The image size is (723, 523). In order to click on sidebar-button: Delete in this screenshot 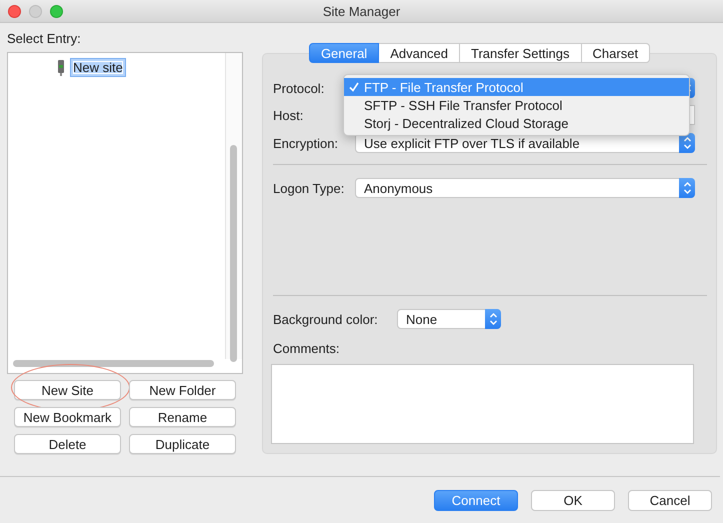, I will do `click(67, 444)`.